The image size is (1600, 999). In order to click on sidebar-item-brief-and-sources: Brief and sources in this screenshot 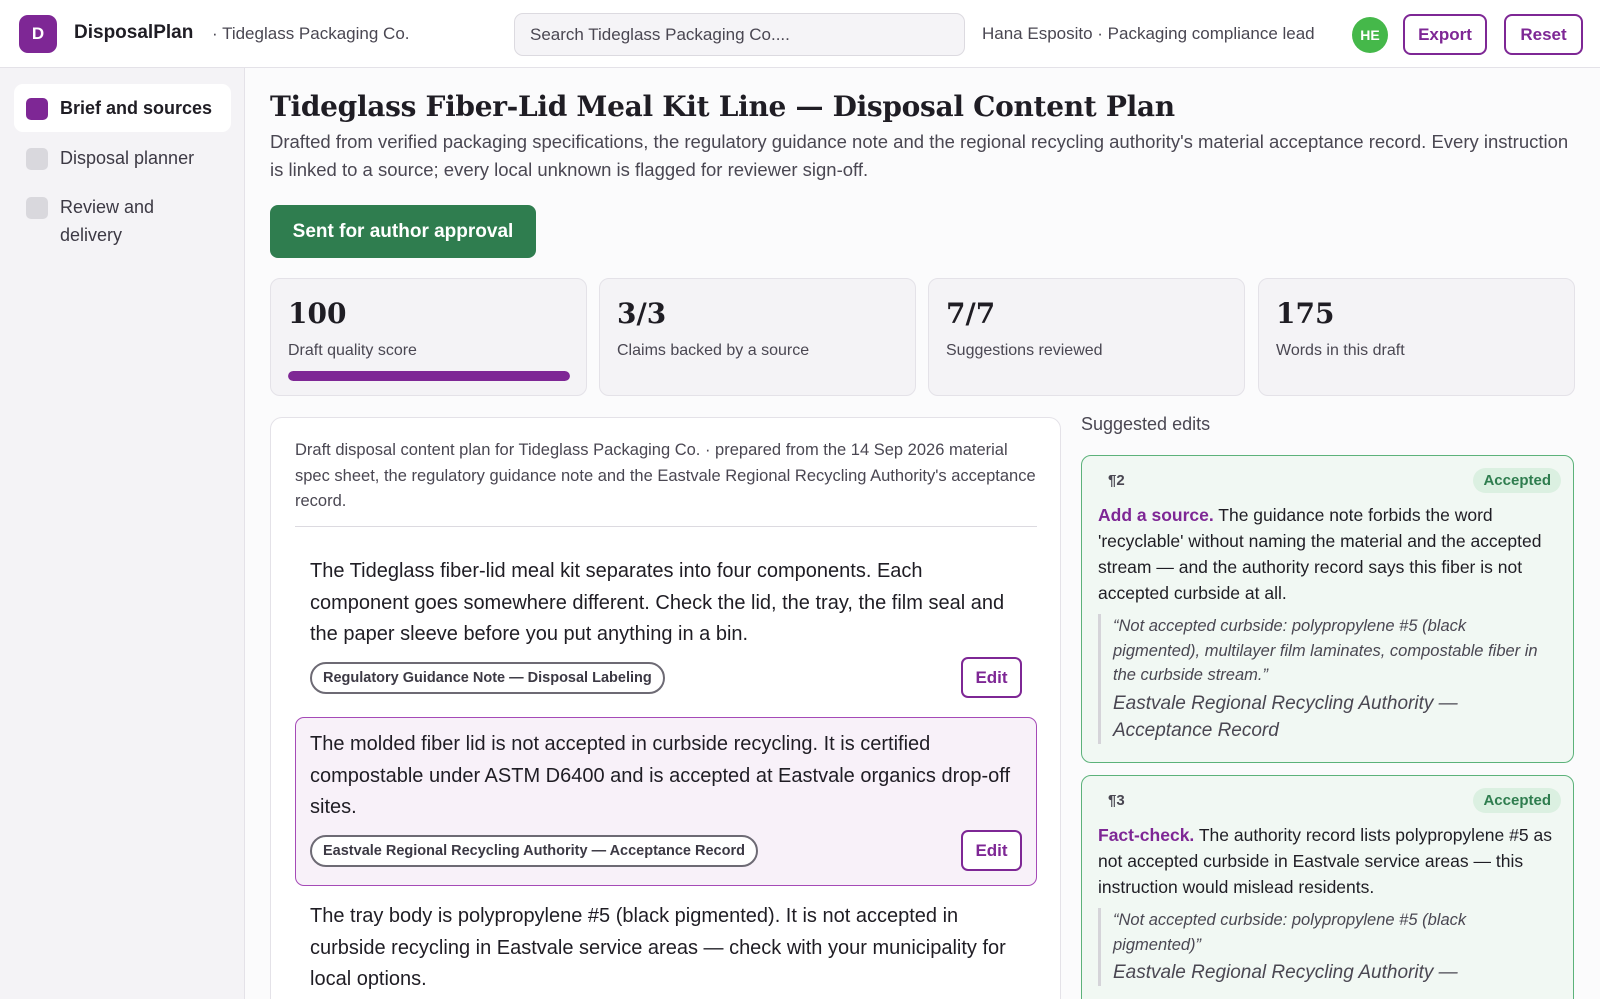, I will do `click(122, 108)`.